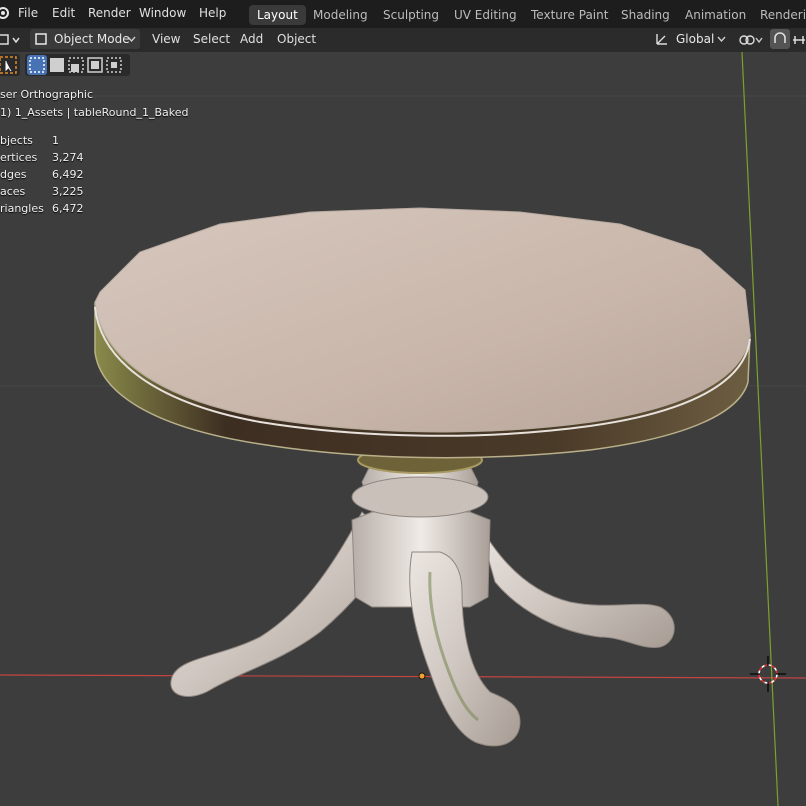  Describe the element at coordinates (5, 13) in the screenshot. I see `blender-logo-icon` at that location.